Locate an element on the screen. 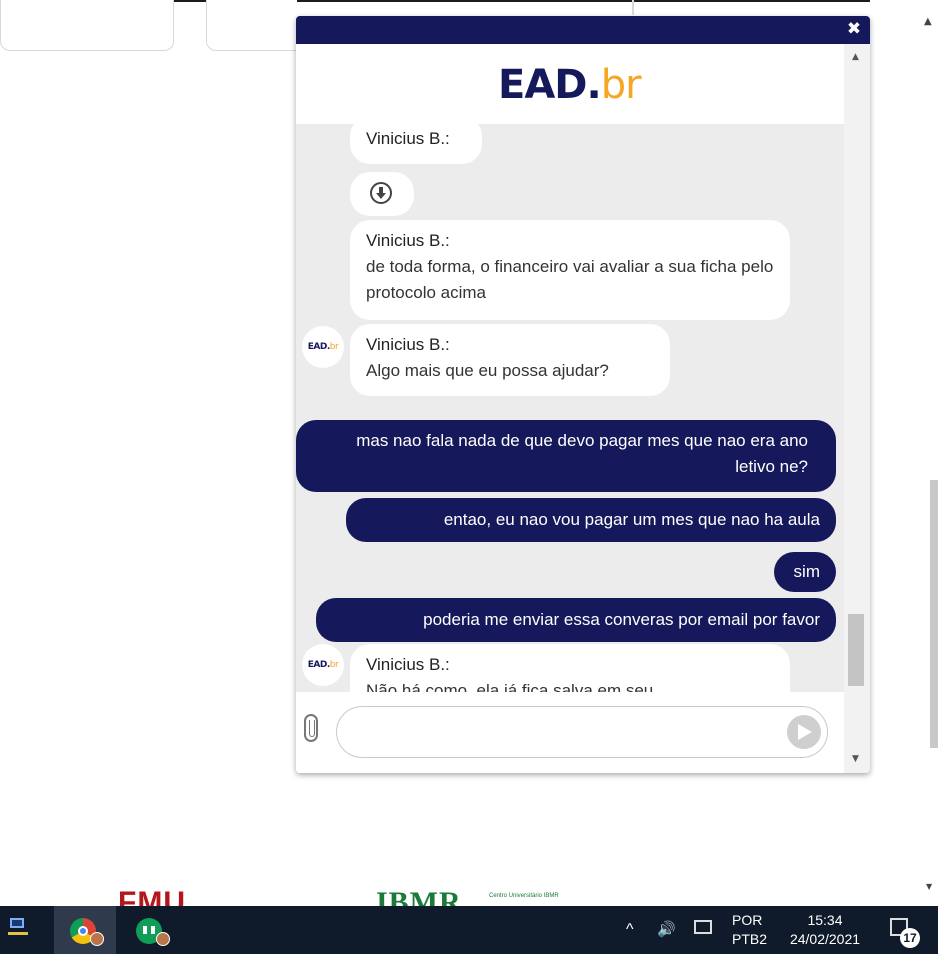 Image resolution: width=938 pixels, height=954 pixels. message-text: sim is located at coordinates (806, 571).